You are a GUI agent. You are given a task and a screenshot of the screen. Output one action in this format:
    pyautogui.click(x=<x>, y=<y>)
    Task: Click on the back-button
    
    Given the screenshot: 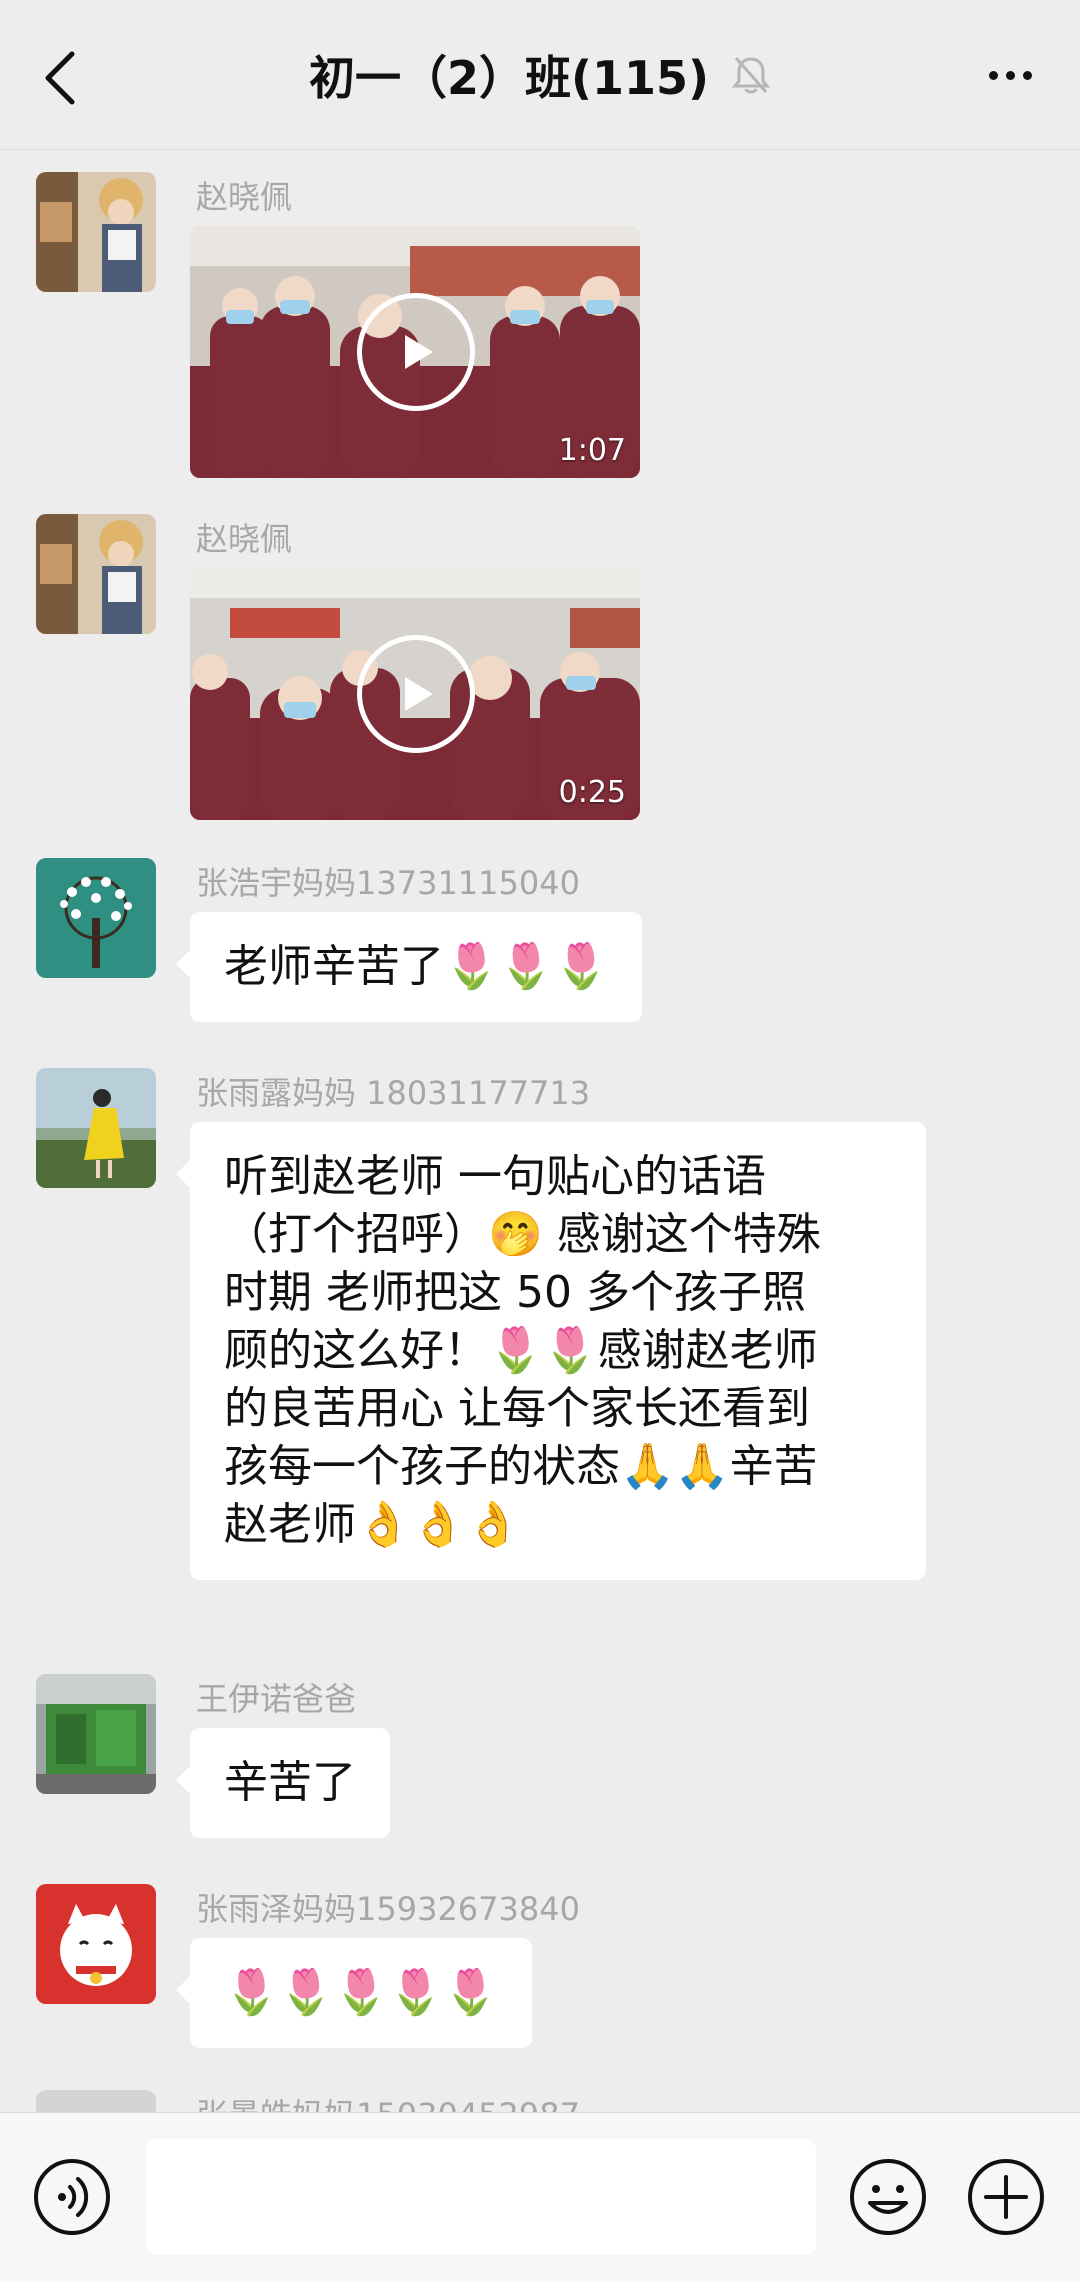 What is the action you would take?
    pyautogui.click(x=60, y=78)
    